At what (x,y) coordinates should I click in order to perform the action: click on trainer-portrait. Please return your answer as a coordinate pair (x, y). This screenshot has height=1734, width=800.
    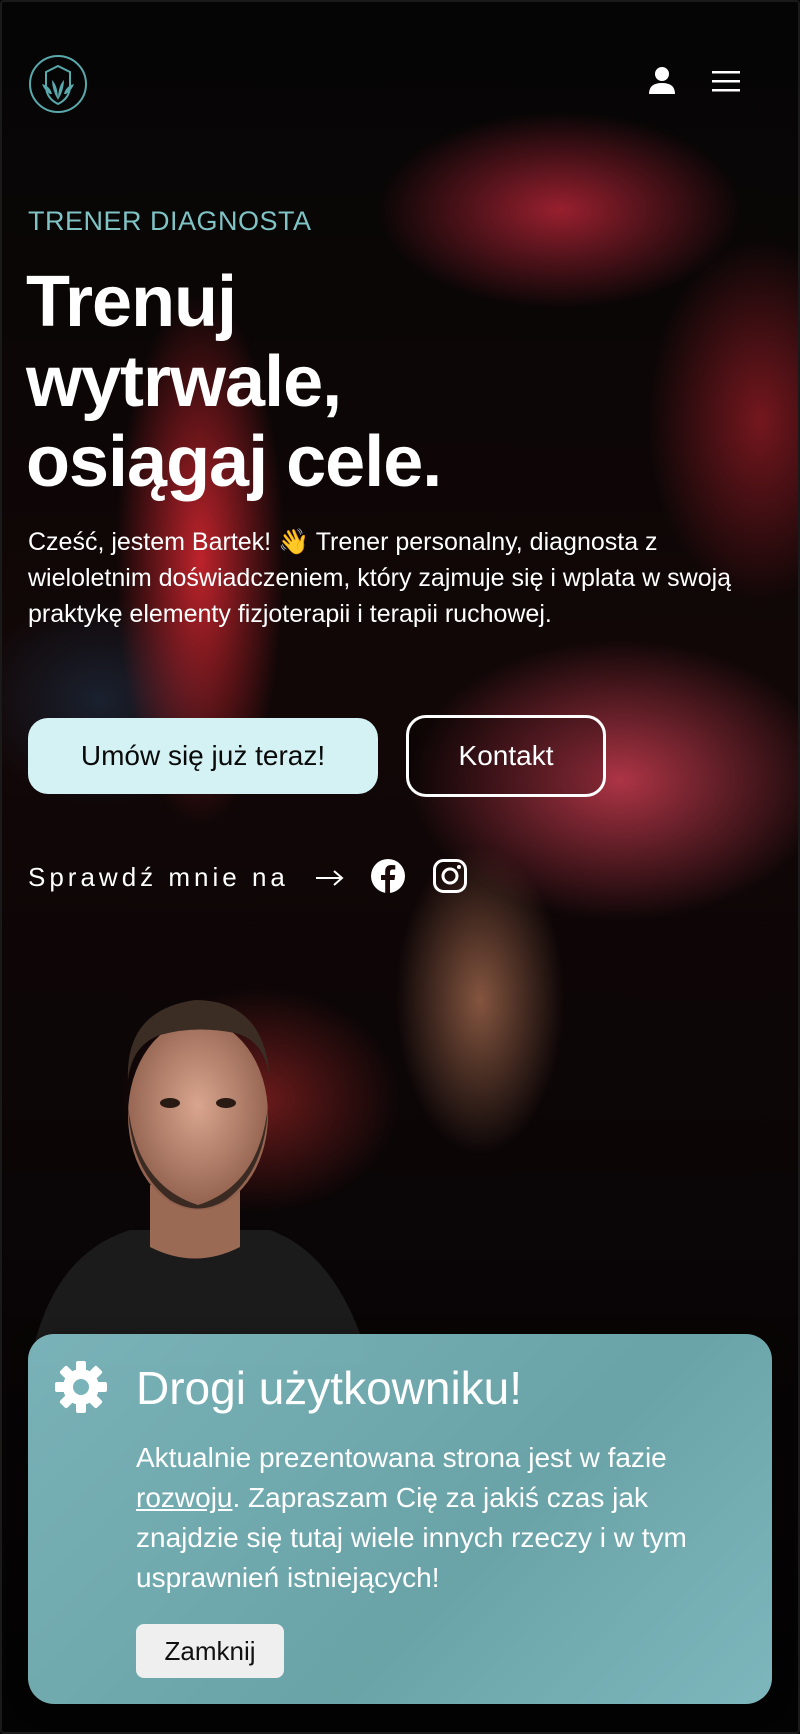
    Looking at the image, I should click on (200, 1182).